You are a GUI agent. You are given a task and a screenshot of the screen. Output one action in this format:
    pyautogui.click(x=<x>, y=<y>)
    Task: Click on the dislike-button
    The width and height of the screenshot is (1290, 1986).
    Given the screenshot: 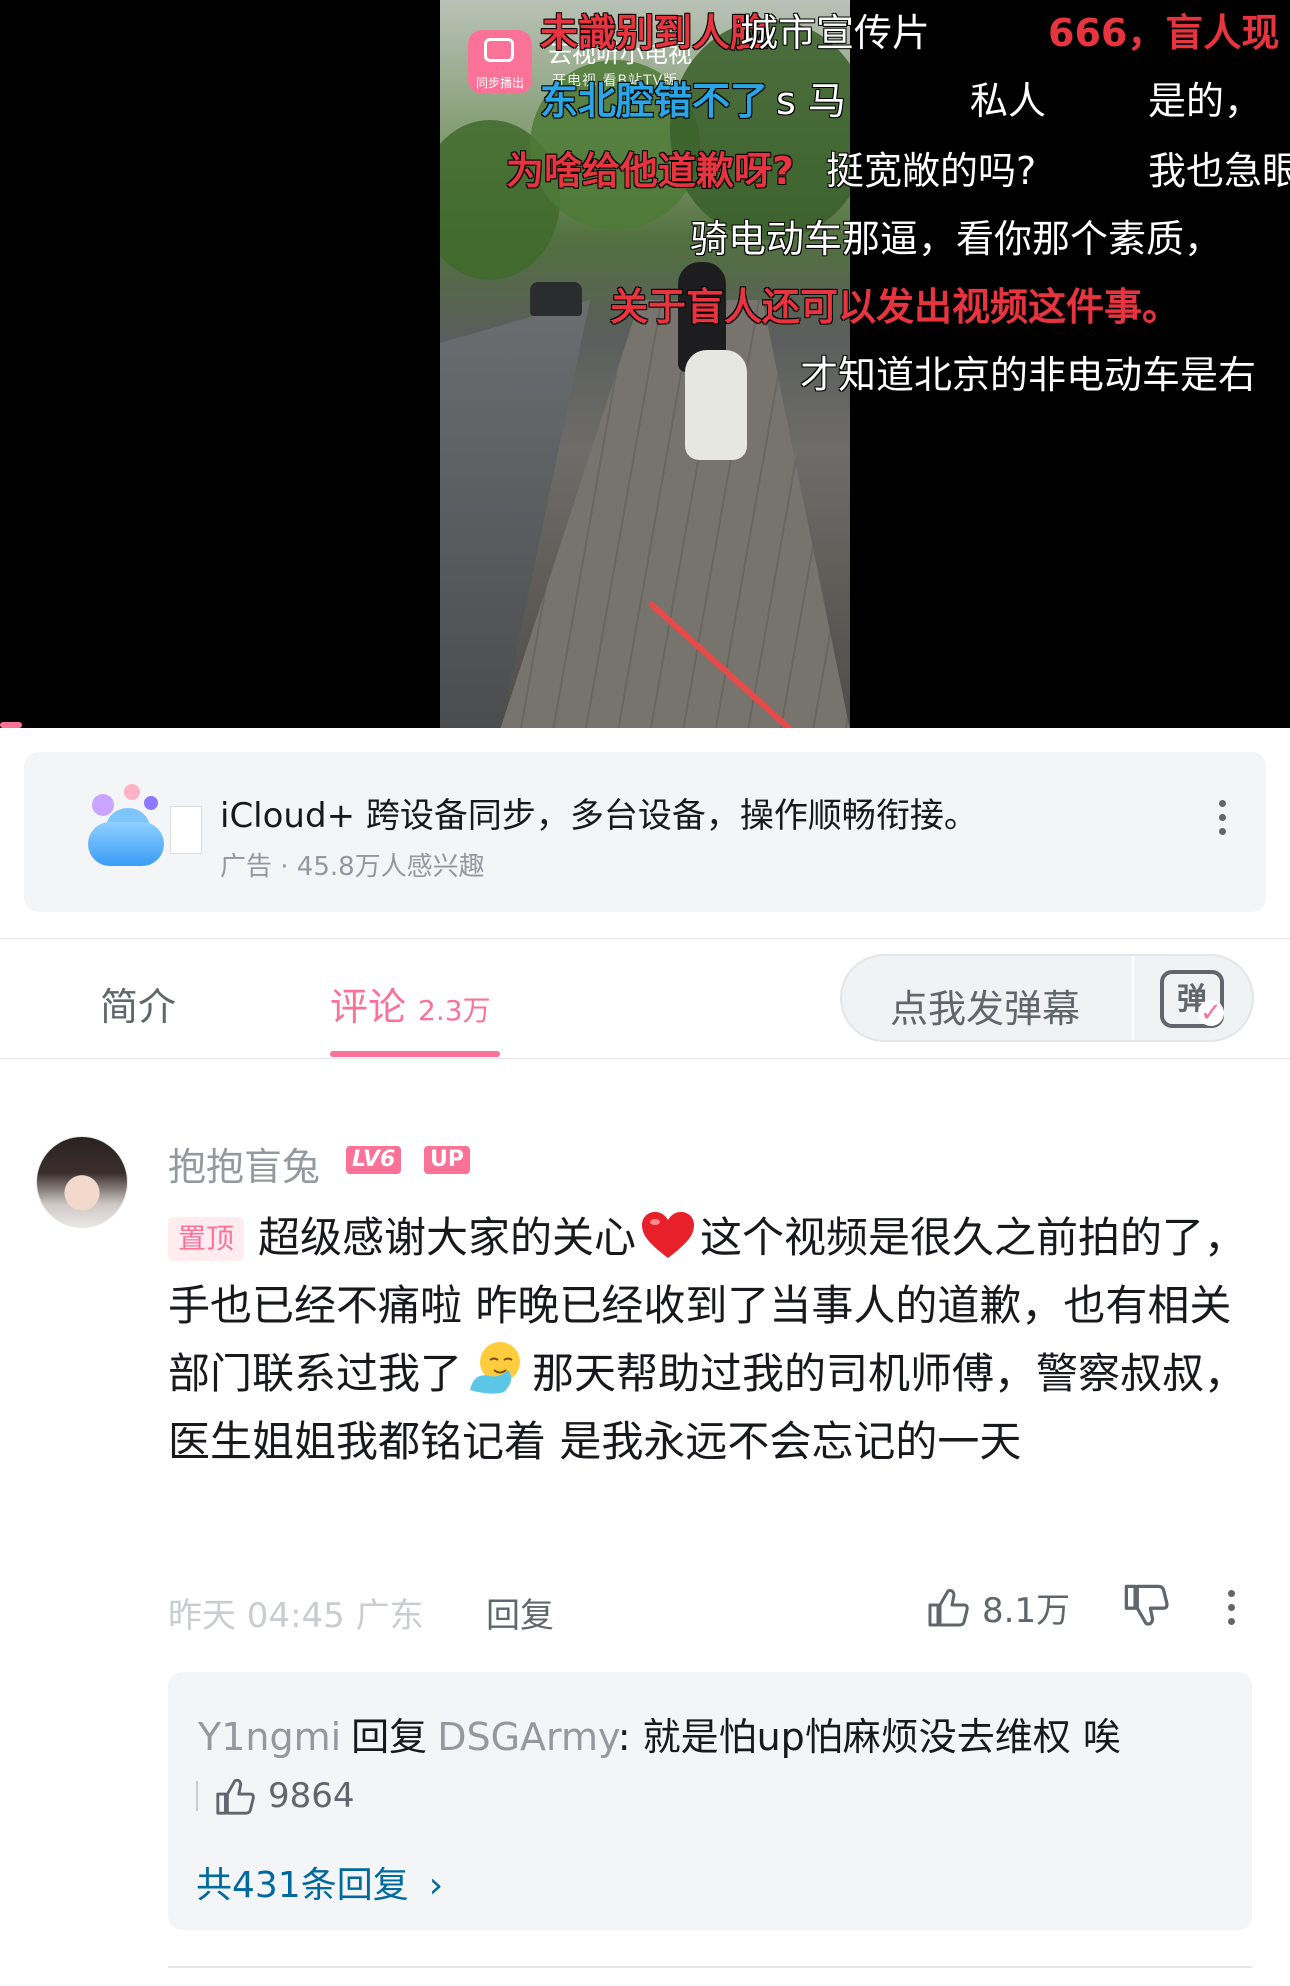 What is the action you would take?
    pyautogui.click(x=1146, y=1608)
    